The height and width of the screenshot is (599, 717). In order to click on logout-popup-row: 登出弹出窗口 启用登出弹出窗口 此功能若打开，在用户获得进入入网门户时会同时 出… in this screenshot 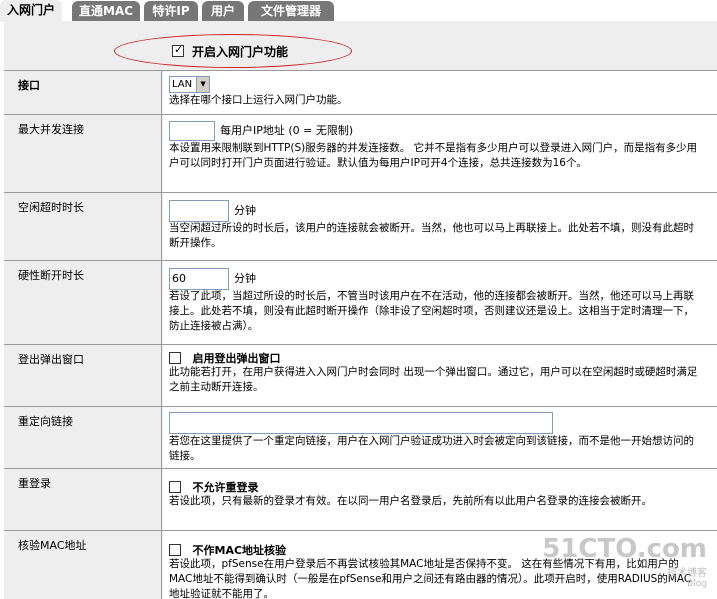, I will do `click(360, 375)`.